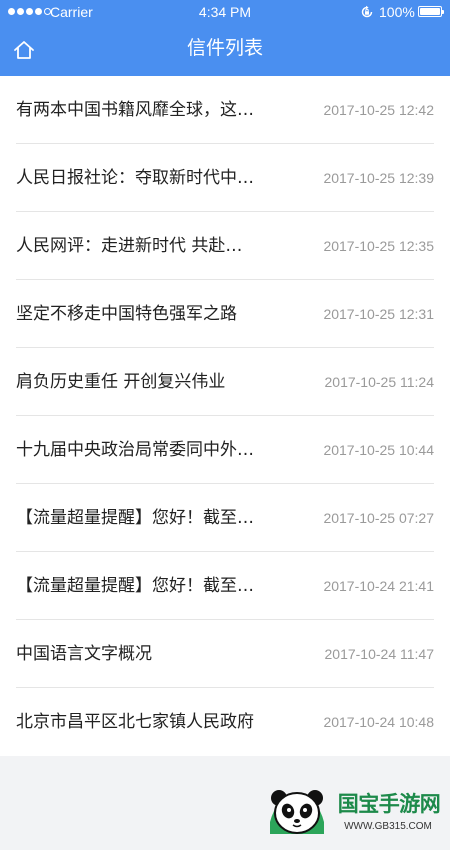 Image resolution: width=450 pixels, height=850 pixels. What do you see at coordinates (397, 12) in the screenshot?
I see `battery-percent: 100%` at bounding box center [397, 12].